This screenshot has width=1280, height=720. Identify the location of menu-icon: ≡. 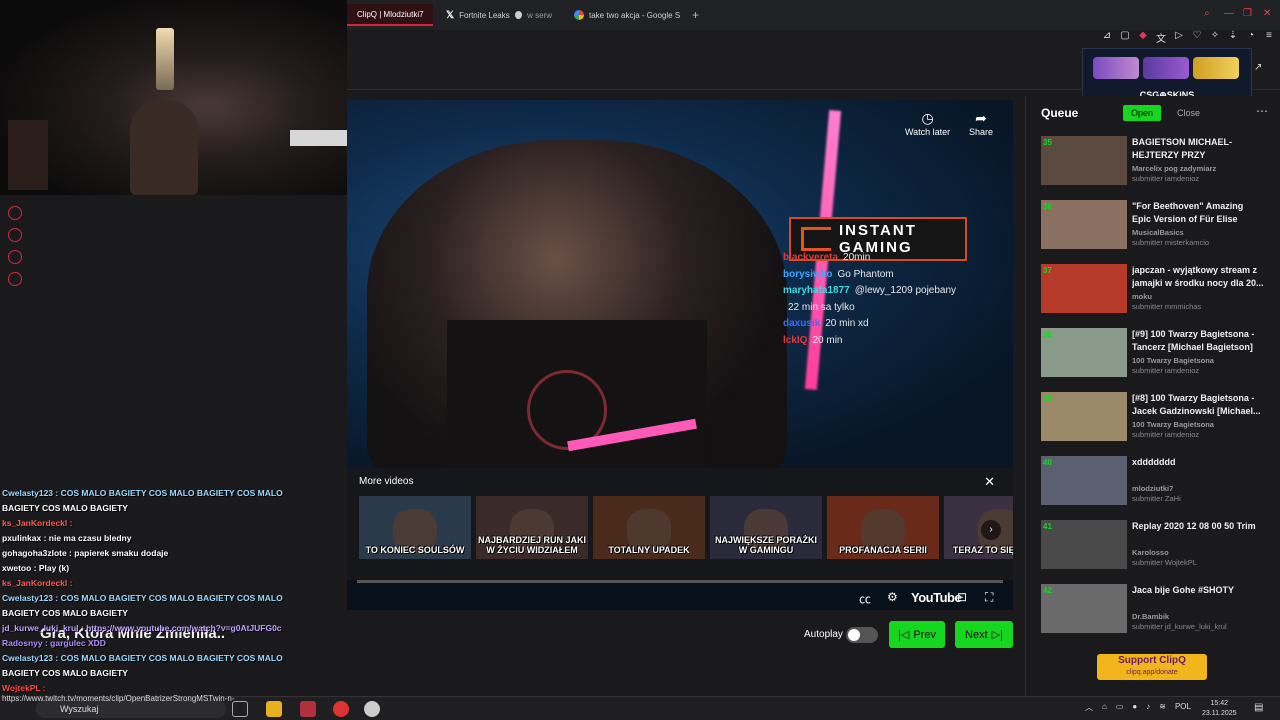
(1269, 37).